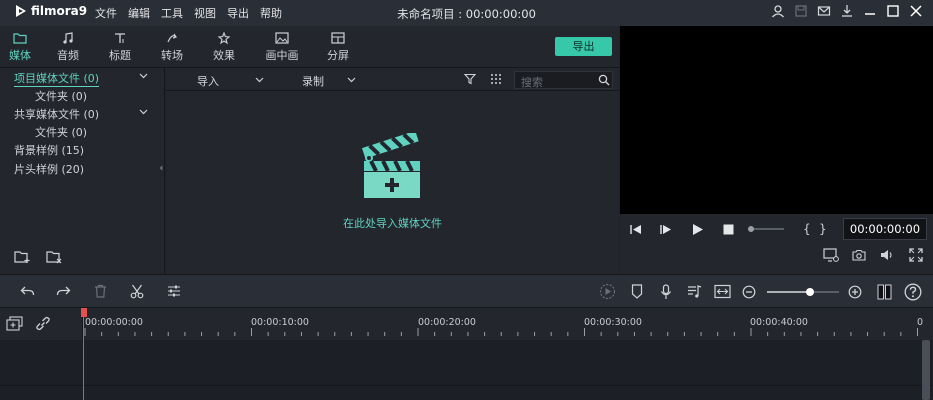 The image size is (933, 400). What do you see at coordinates (83, 354) in the screenshot?
I see `playhead` at bounding box center [83, 354].